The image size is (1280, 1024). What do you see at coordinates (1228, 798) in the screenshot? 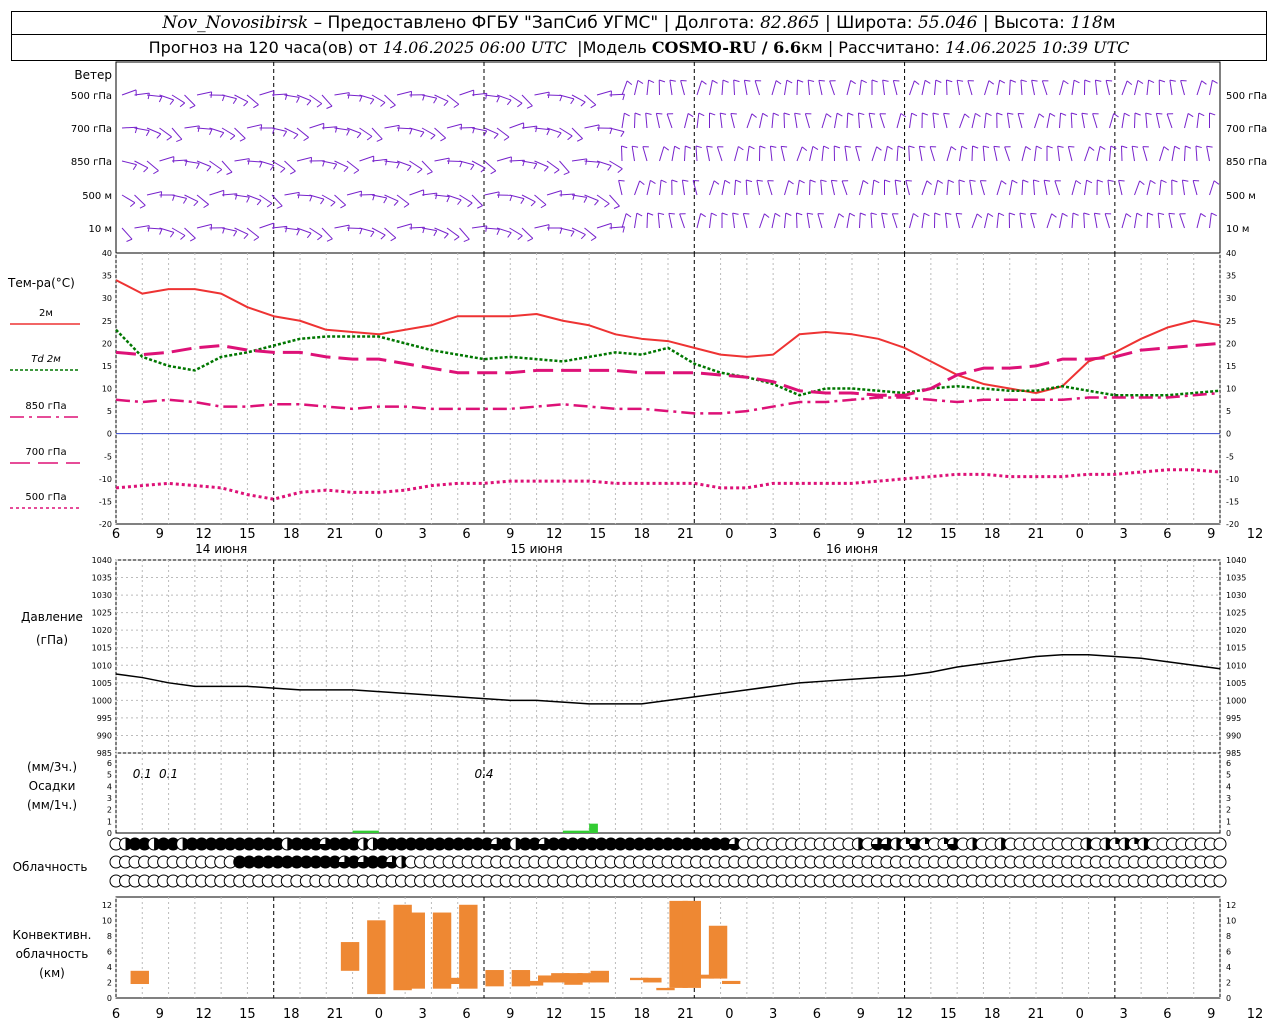
I see `precip-tick-right: 3` at bounding box center [1228, 798].